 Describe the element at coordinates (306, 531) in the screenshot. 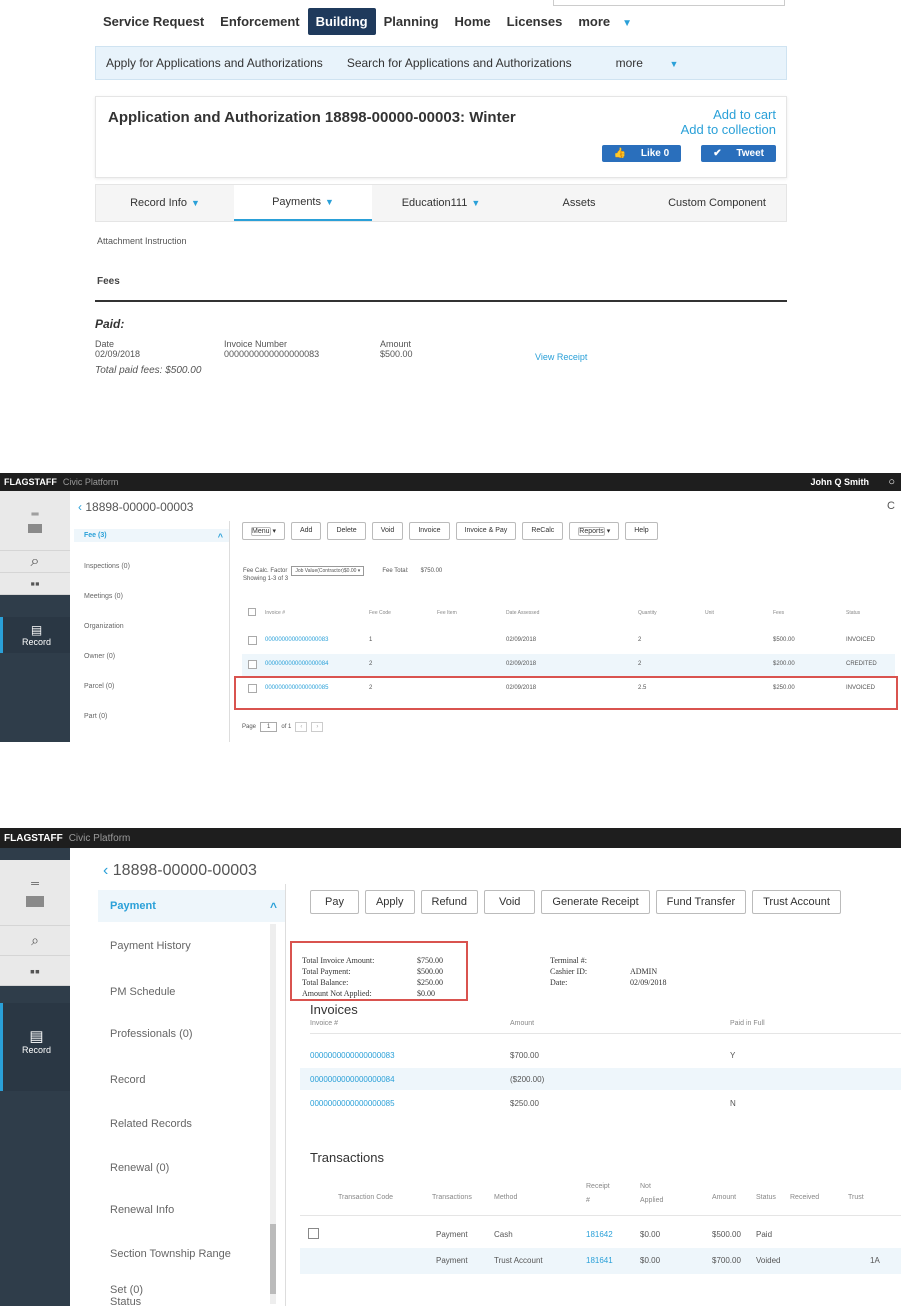

I see `add-button: Add` at that location.